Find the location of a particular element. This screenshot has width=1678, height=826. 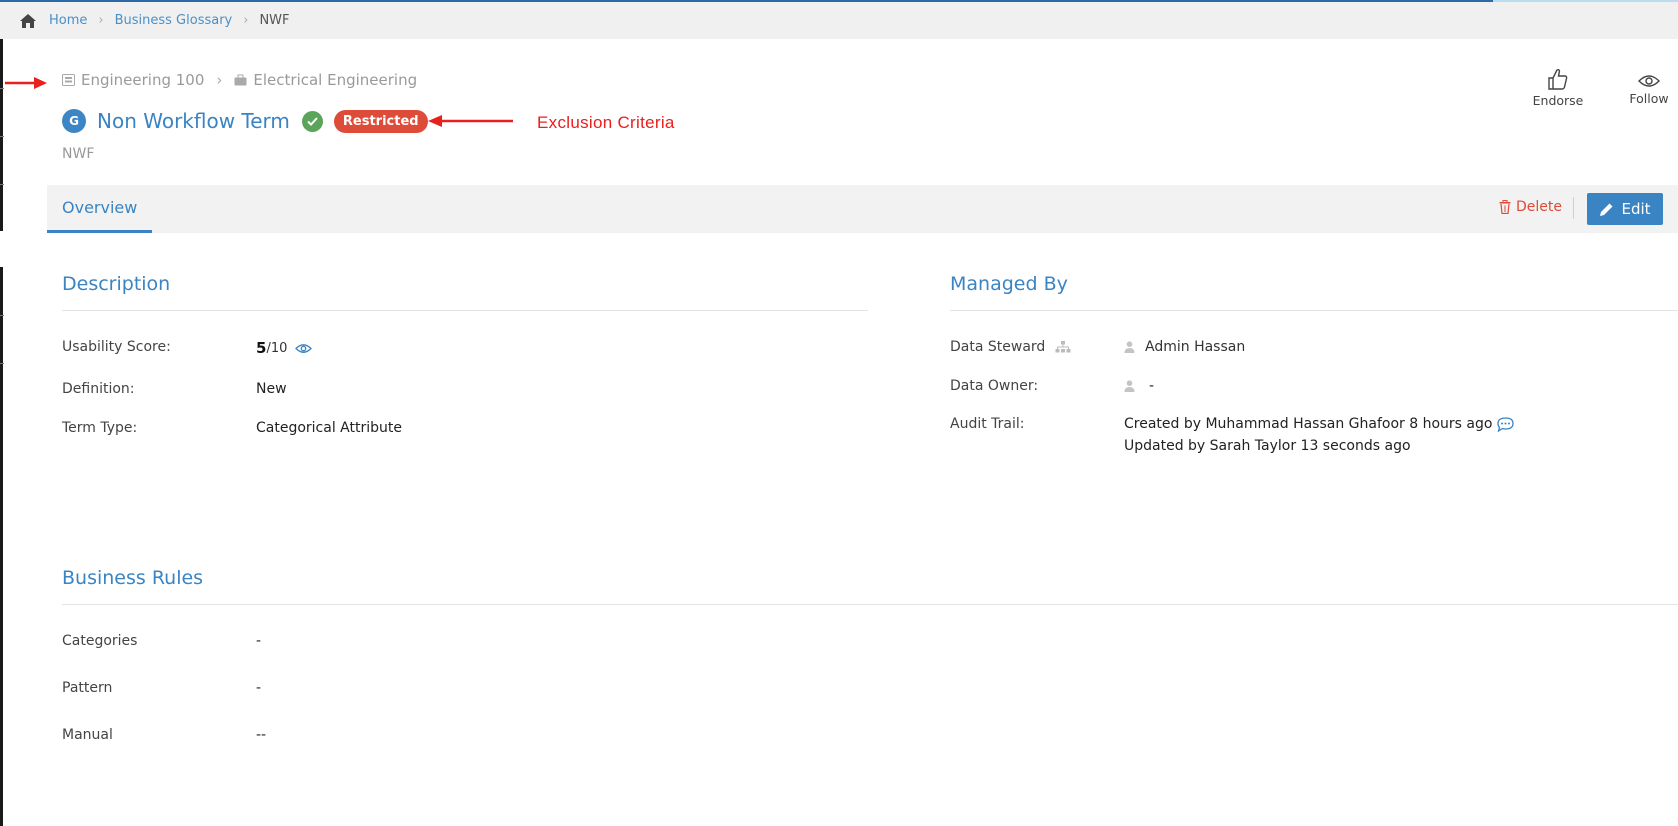

data-owner-name: - is located at coordinates (1152, 386).